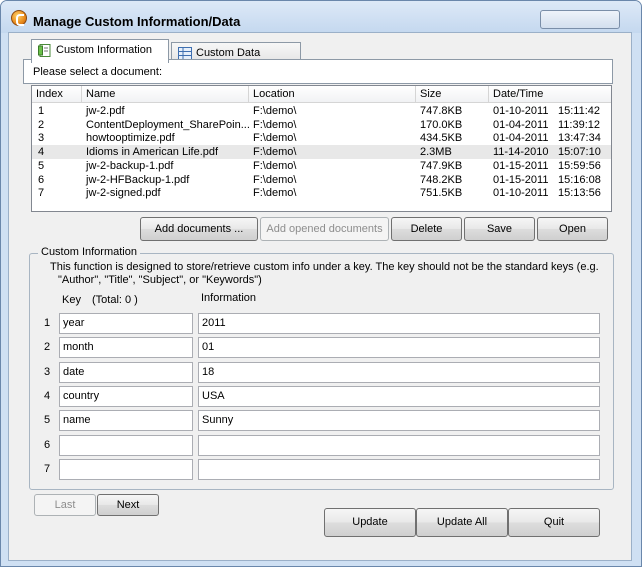 The width and height of the screenshot is (642, 567). What do you see at coordinates (441, 193) in the screenshot?
I see `cell-size: 751.5KB` at bounding box center [441, 193].